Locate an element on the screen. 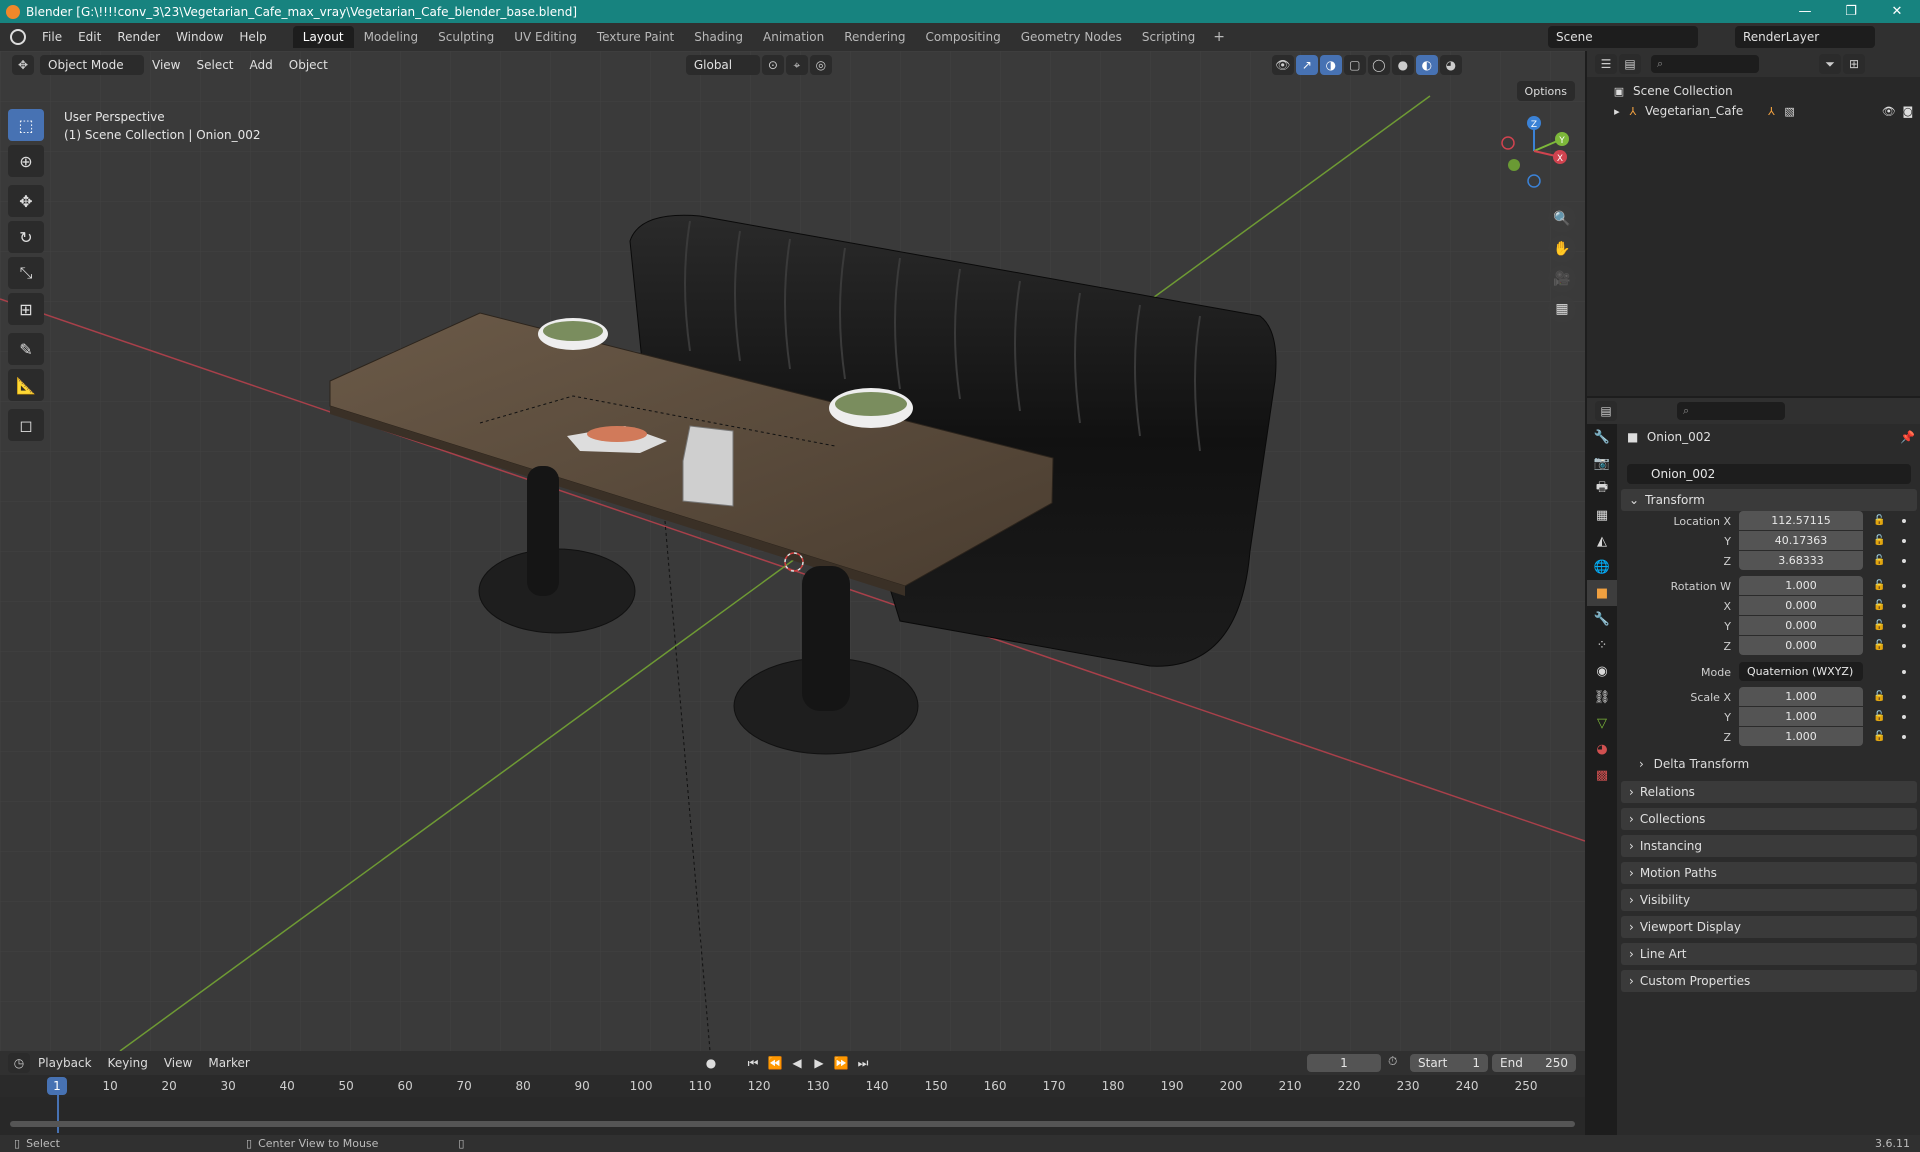 Image resolution: width=1920 pixels, height=1152 pixels. rotation-z-field: 0.000 is located at coordinates (1801, 645).